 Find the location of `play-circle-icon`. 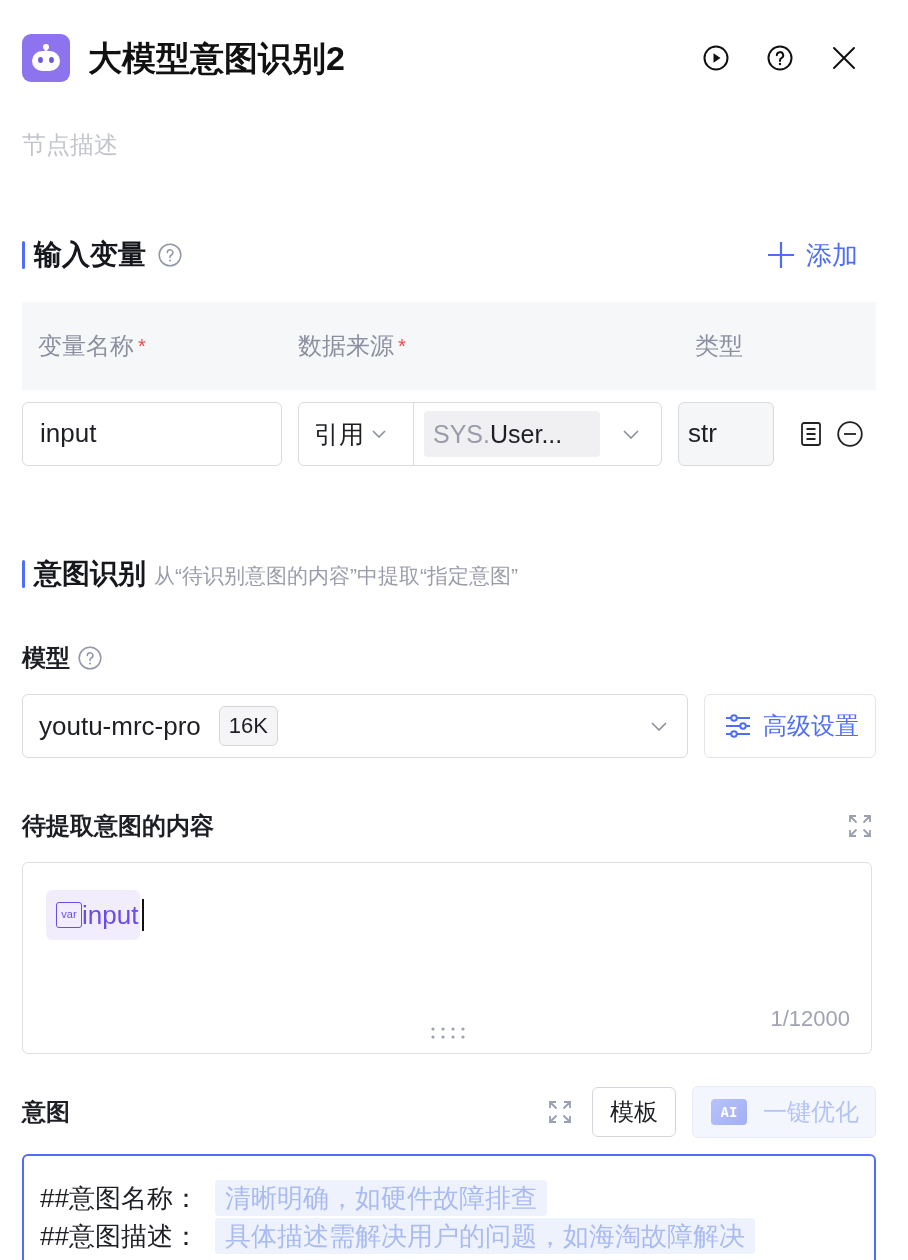

play-circle-icon is located at coordinates (716, 58).